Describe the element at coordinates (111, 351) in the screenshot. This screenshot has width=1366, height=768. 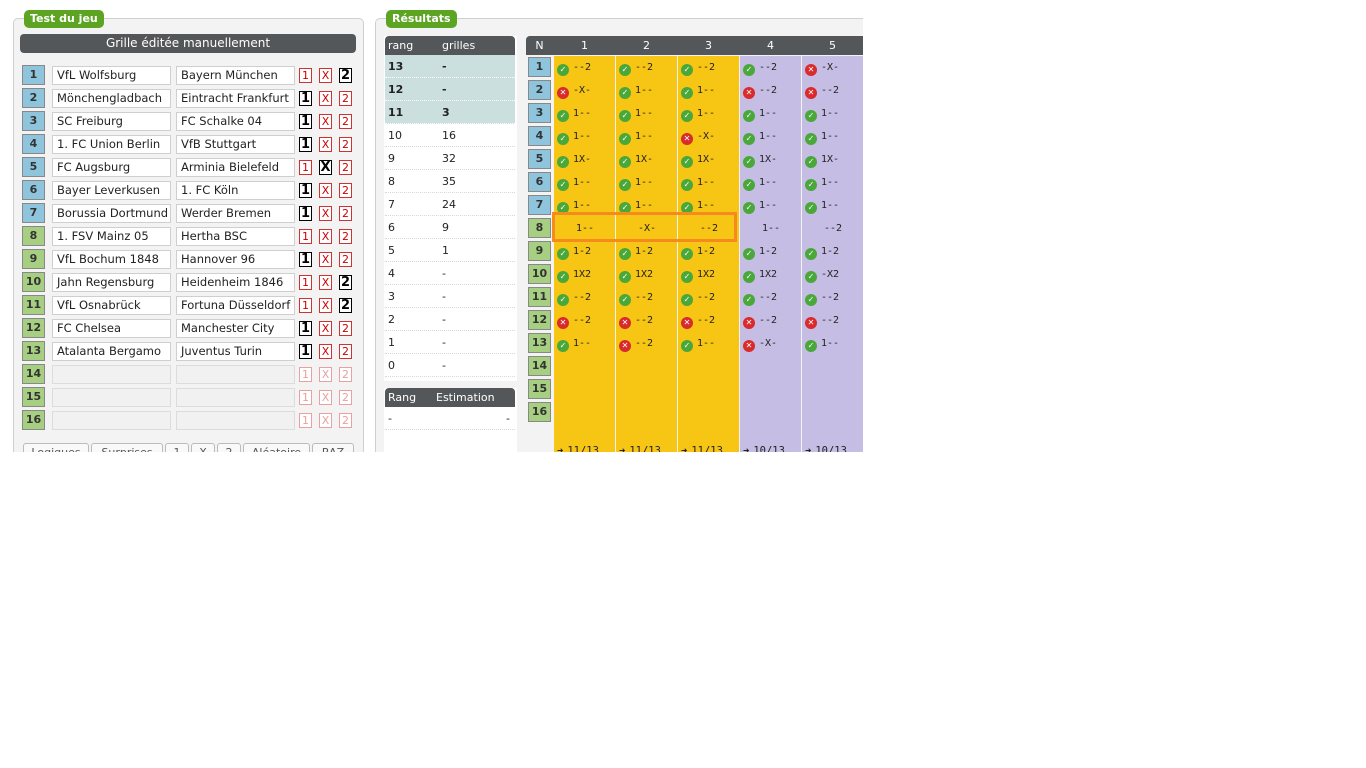
I see `home-team-field: Atalanta Bergamo` at that location.